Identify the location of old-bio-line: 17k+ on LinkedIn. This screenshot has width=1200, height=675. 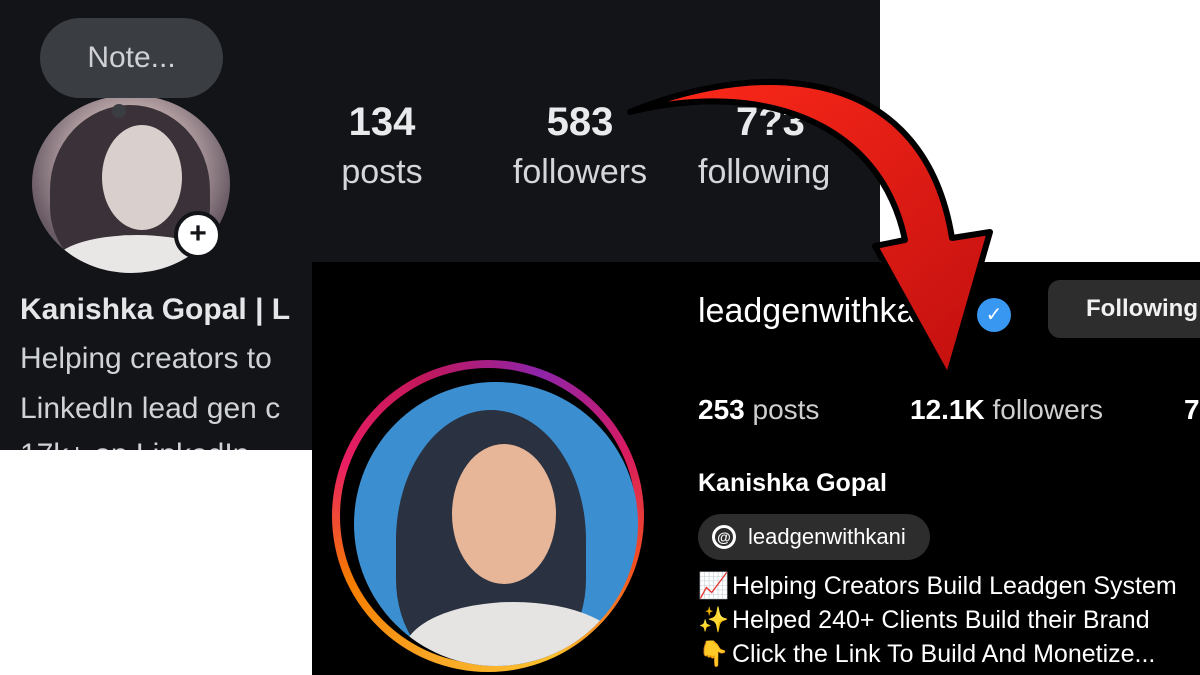
(134, 444).